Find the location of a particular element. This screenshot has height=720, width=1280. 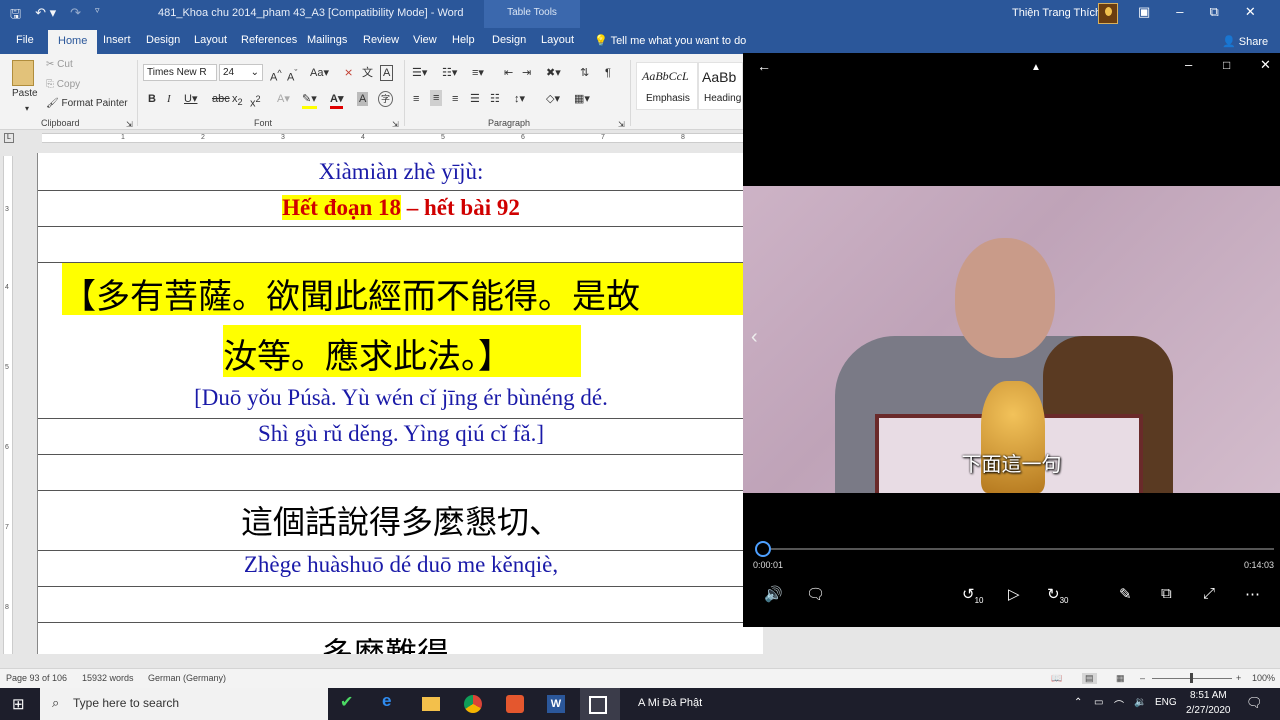

cut-button: ✂ Cut is located at coordinates (59, 64).